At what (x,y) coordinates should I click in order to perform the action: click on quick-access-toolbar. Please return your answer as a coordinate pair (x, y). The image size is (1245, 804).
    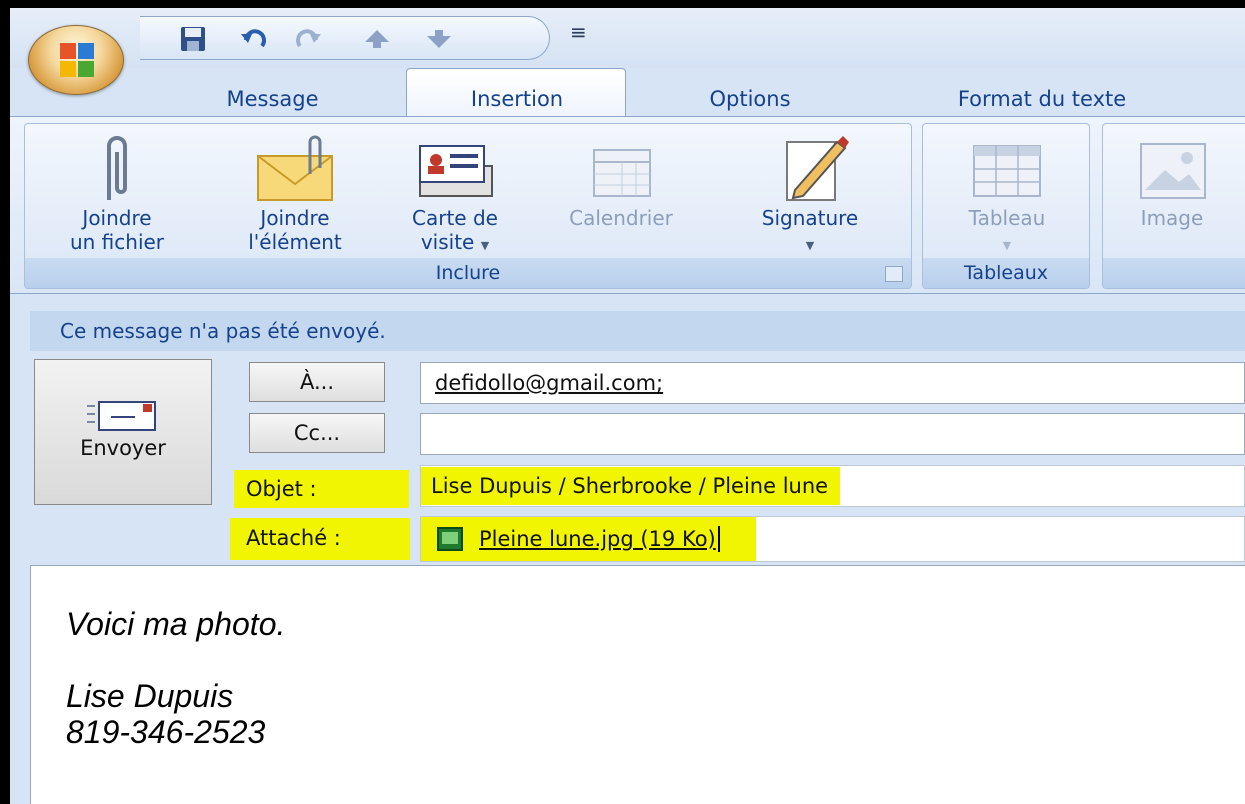
    Looking at the image, I should click on (345, 38).